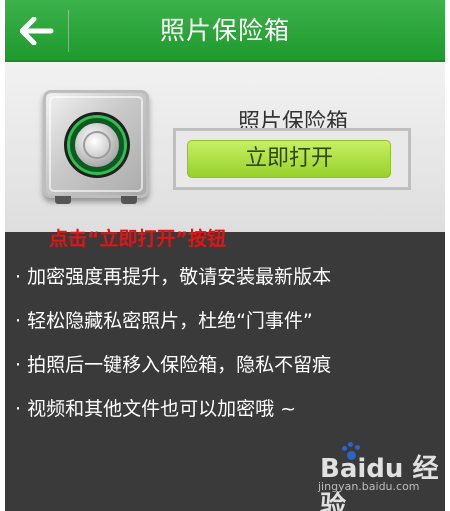 The image size is (450, 511). I want to click on open-now-button: 立即打开, so click(289, 159).